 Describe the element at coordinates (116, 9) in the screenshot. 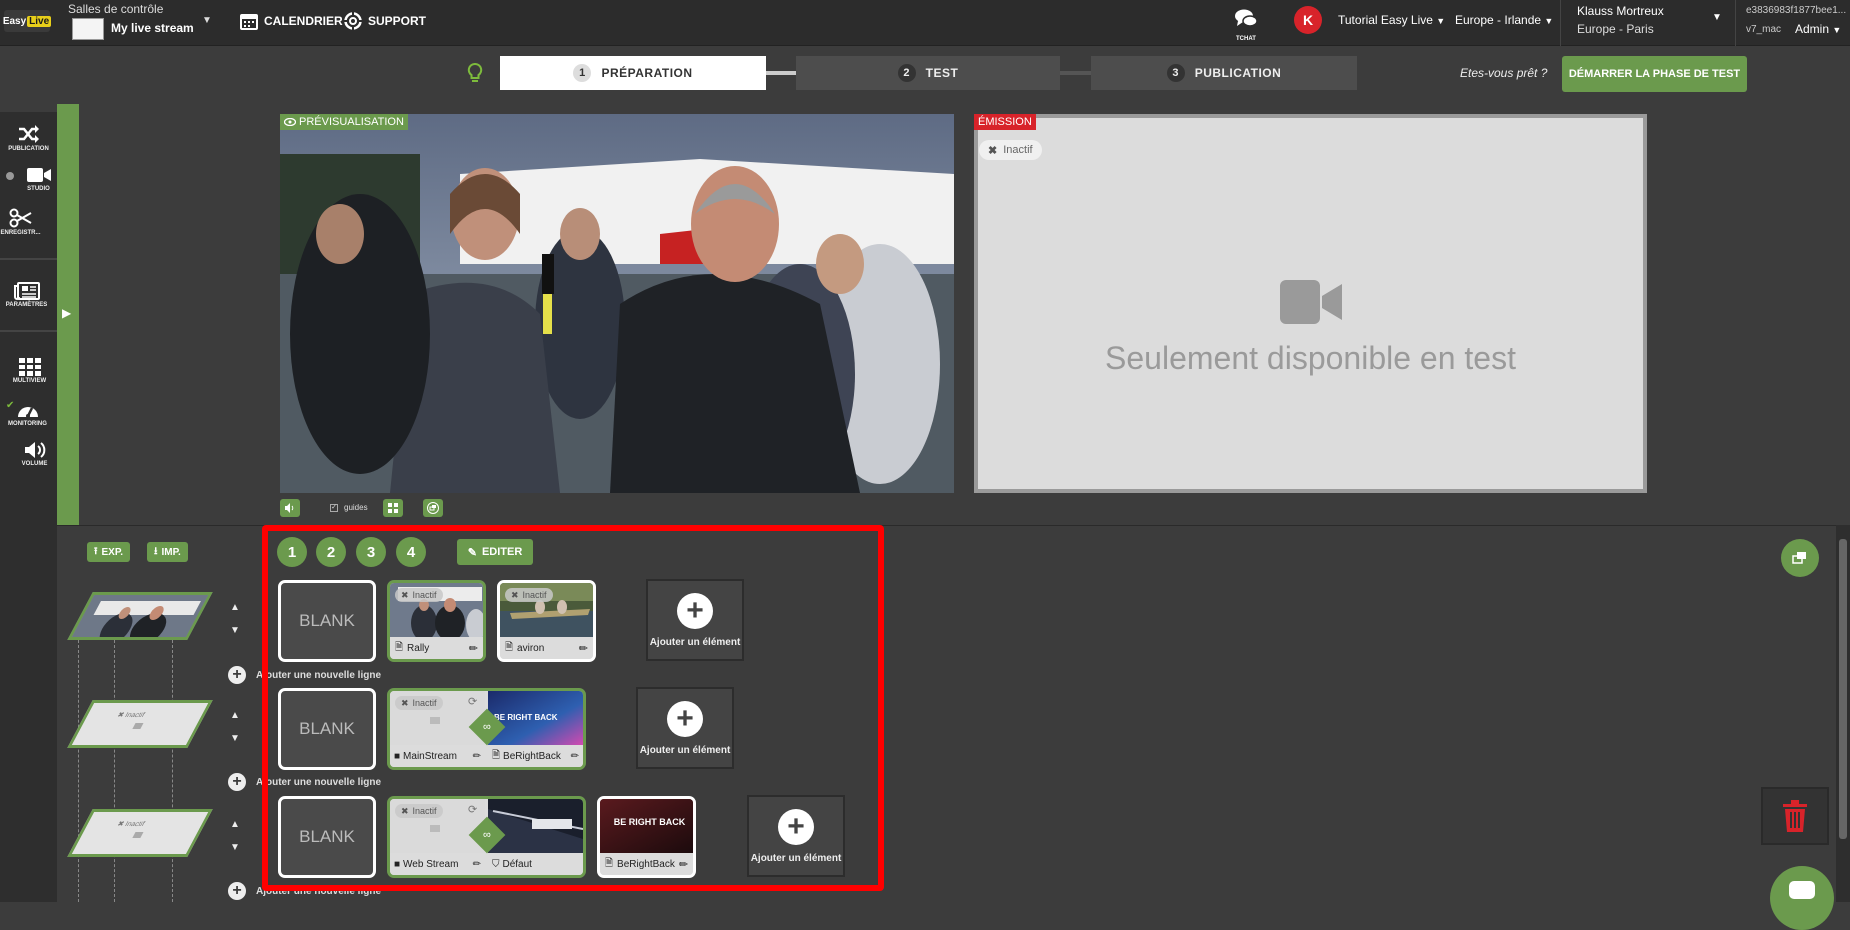

I see `room-label: Salles de contrôle` at that location.